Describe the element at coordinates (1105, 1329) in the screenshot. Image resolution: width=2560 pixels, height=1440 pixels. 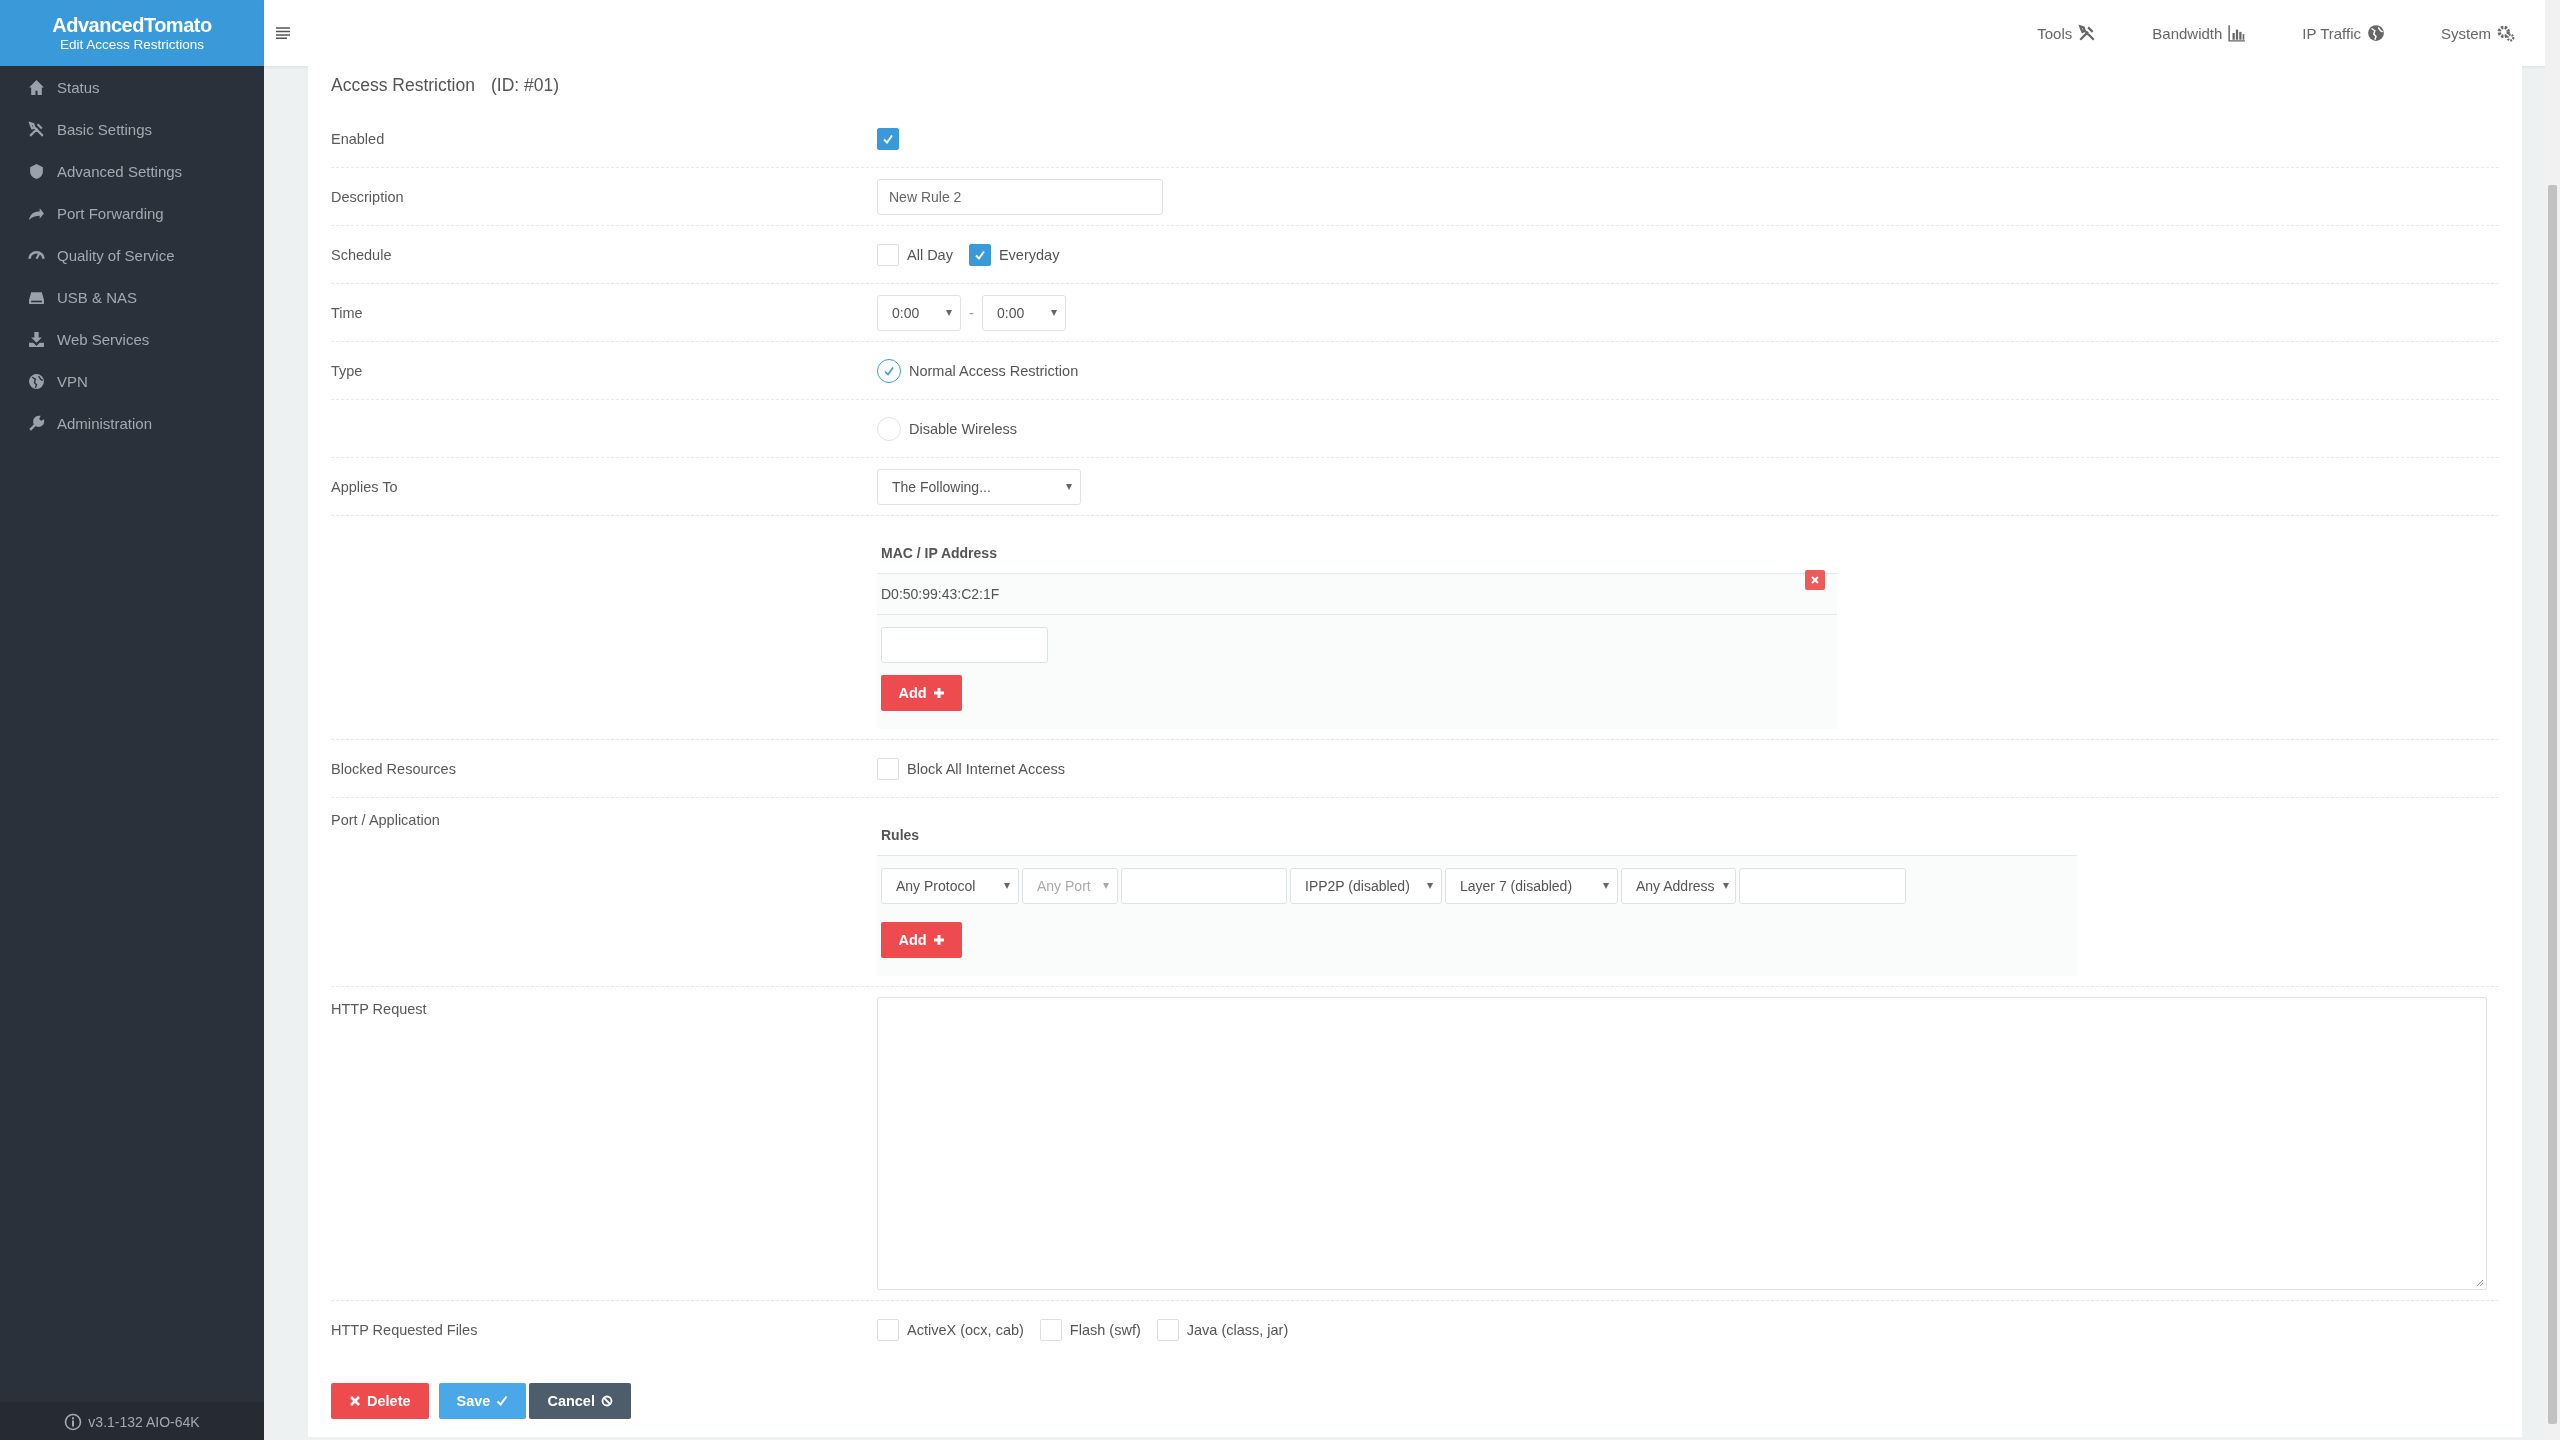
I see `option-label: Flash (swf)` at that location.